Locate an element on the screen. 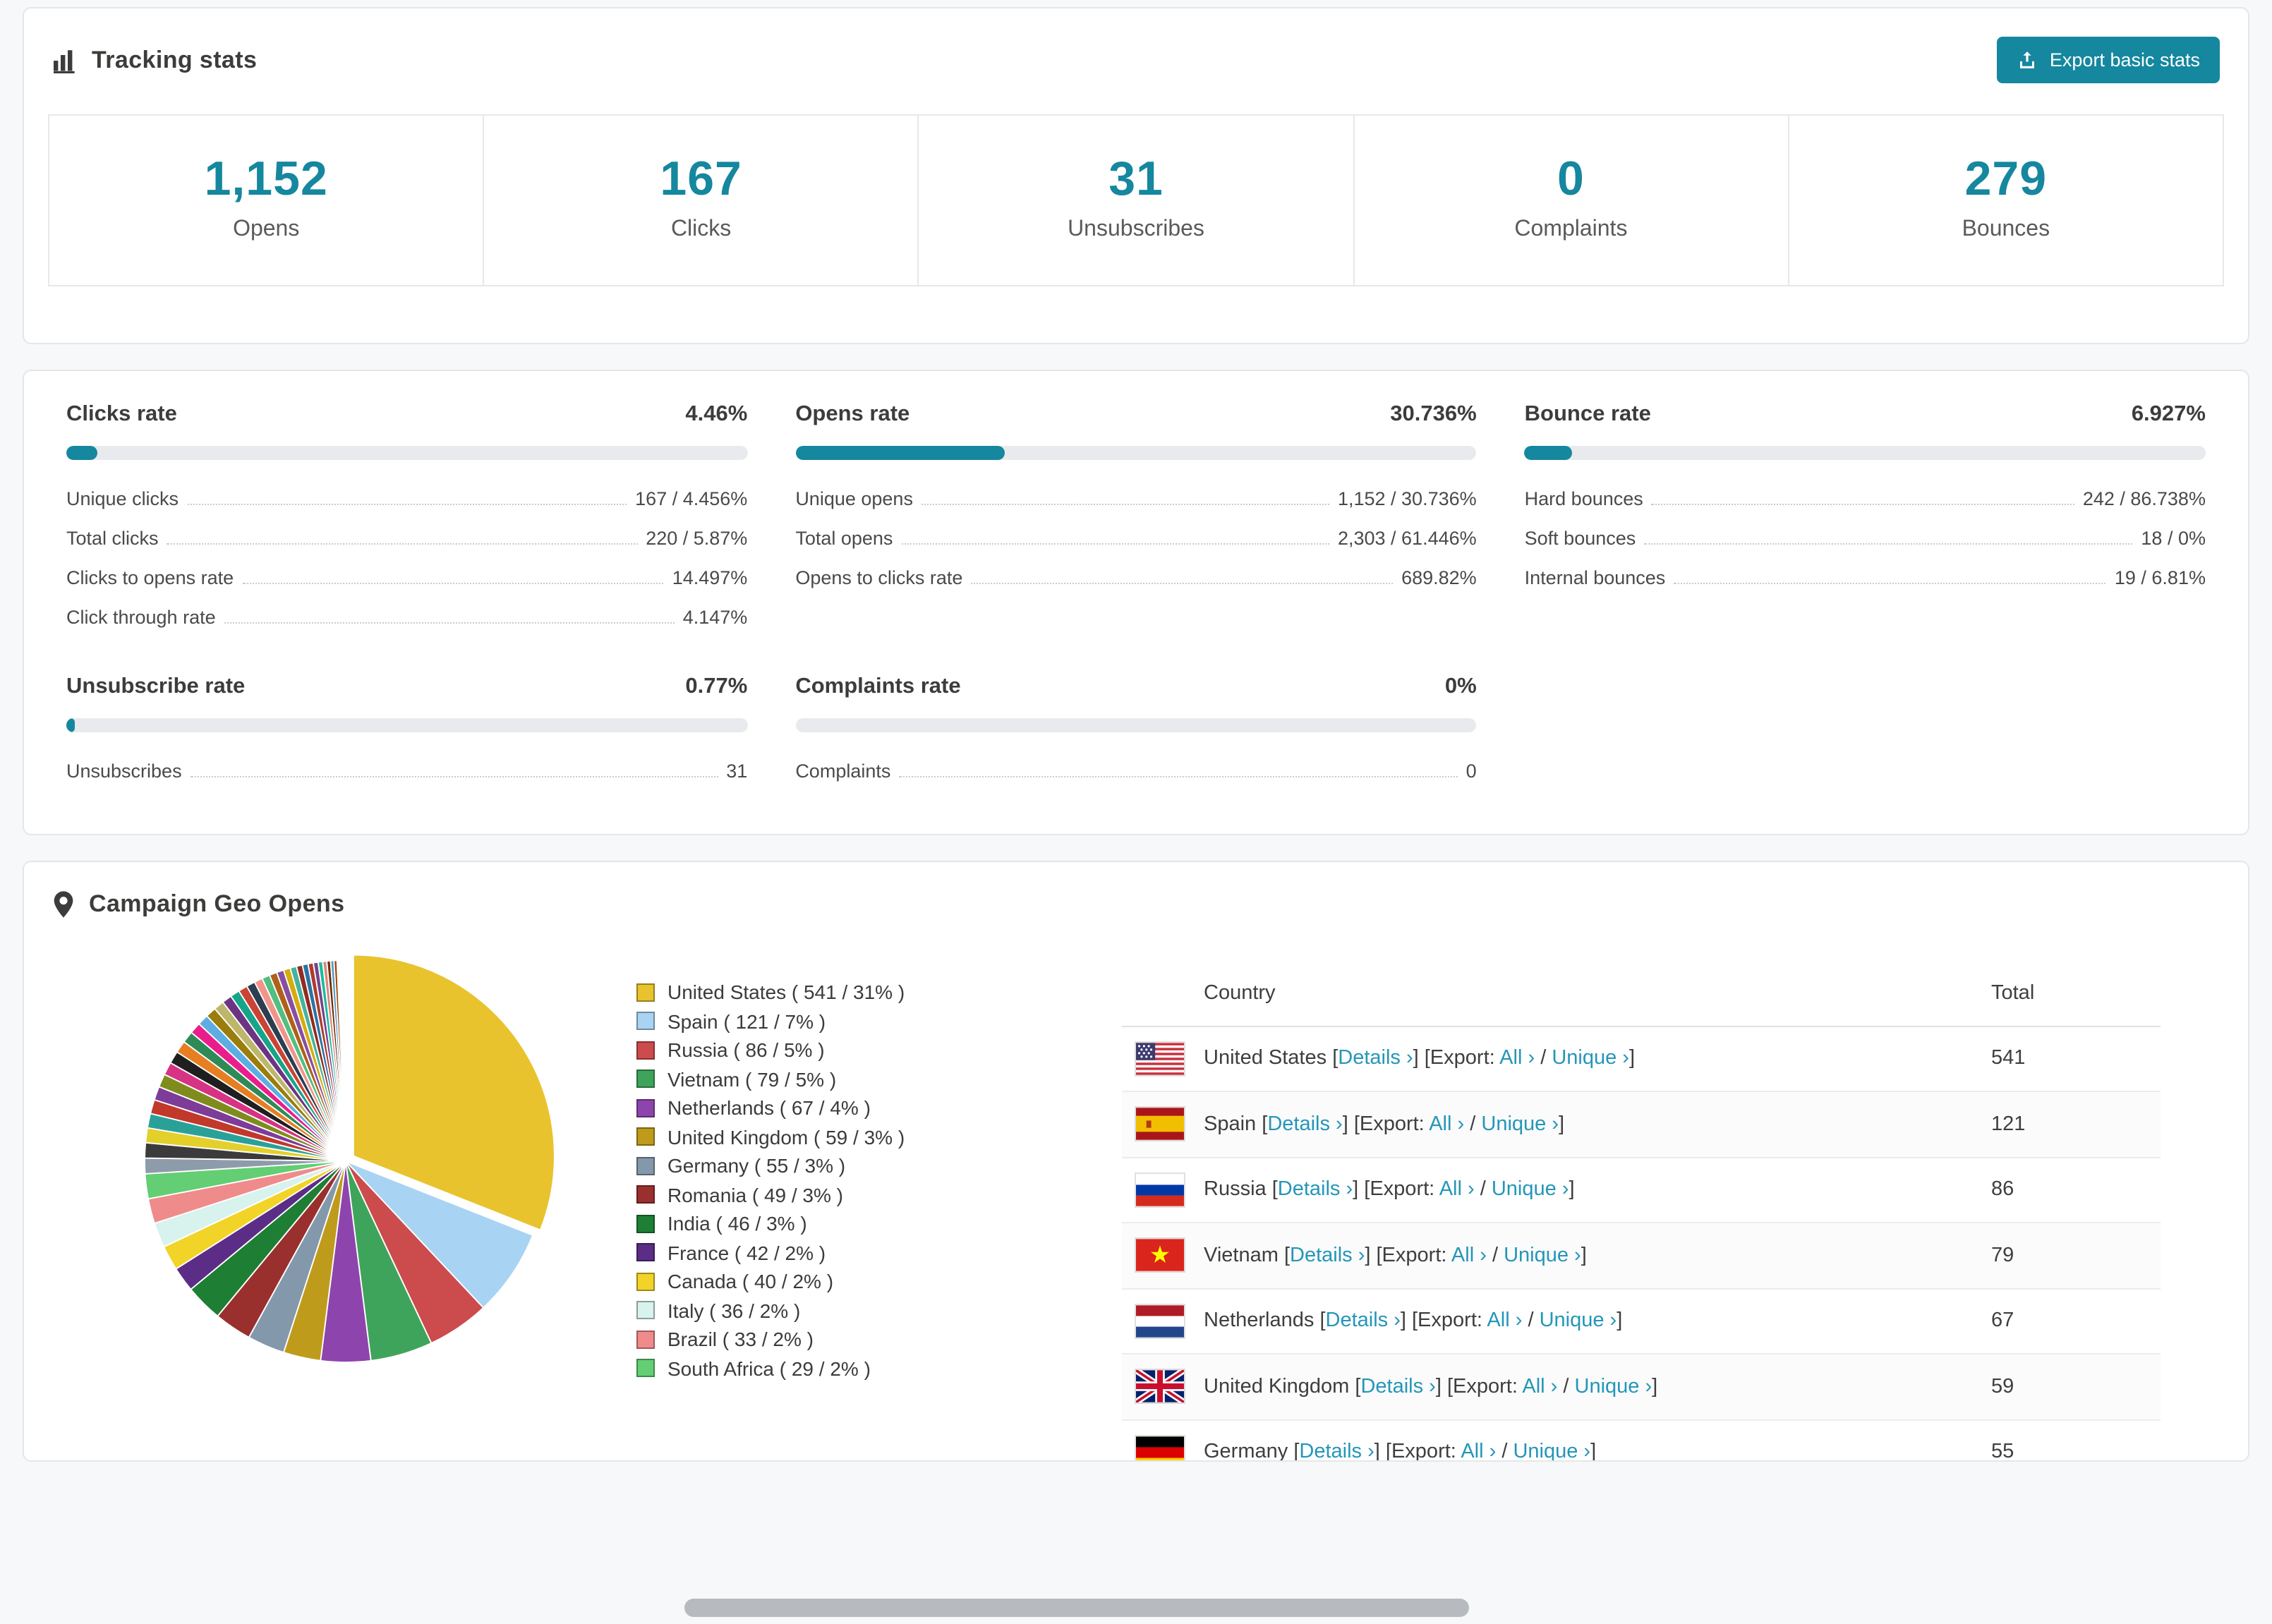  flag-russia-icon is located at coordinates (1160, 1189).